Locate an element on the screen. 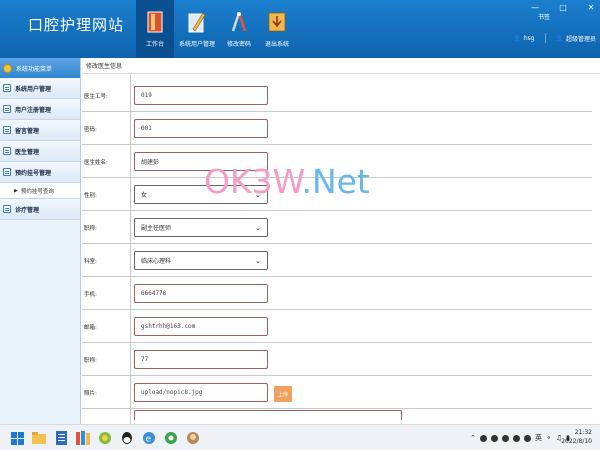  nav-workbench: 工作台 is located at coordinates (155, 29).